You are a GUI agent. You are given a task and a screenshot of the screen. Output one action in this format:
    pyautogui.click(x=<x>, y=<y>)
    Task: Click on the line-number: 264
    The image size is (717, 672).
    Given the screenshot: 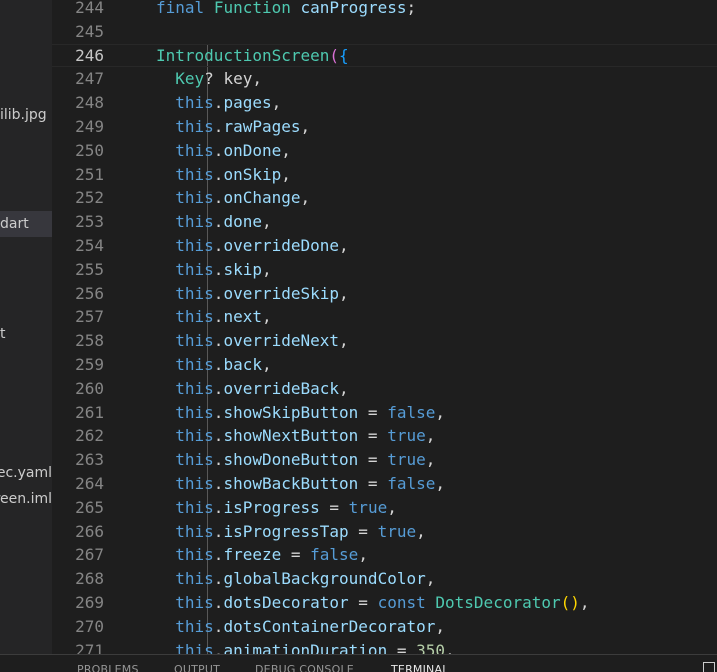 What is the action you would take?
    pyautogui.click(x=89, y=483)
    